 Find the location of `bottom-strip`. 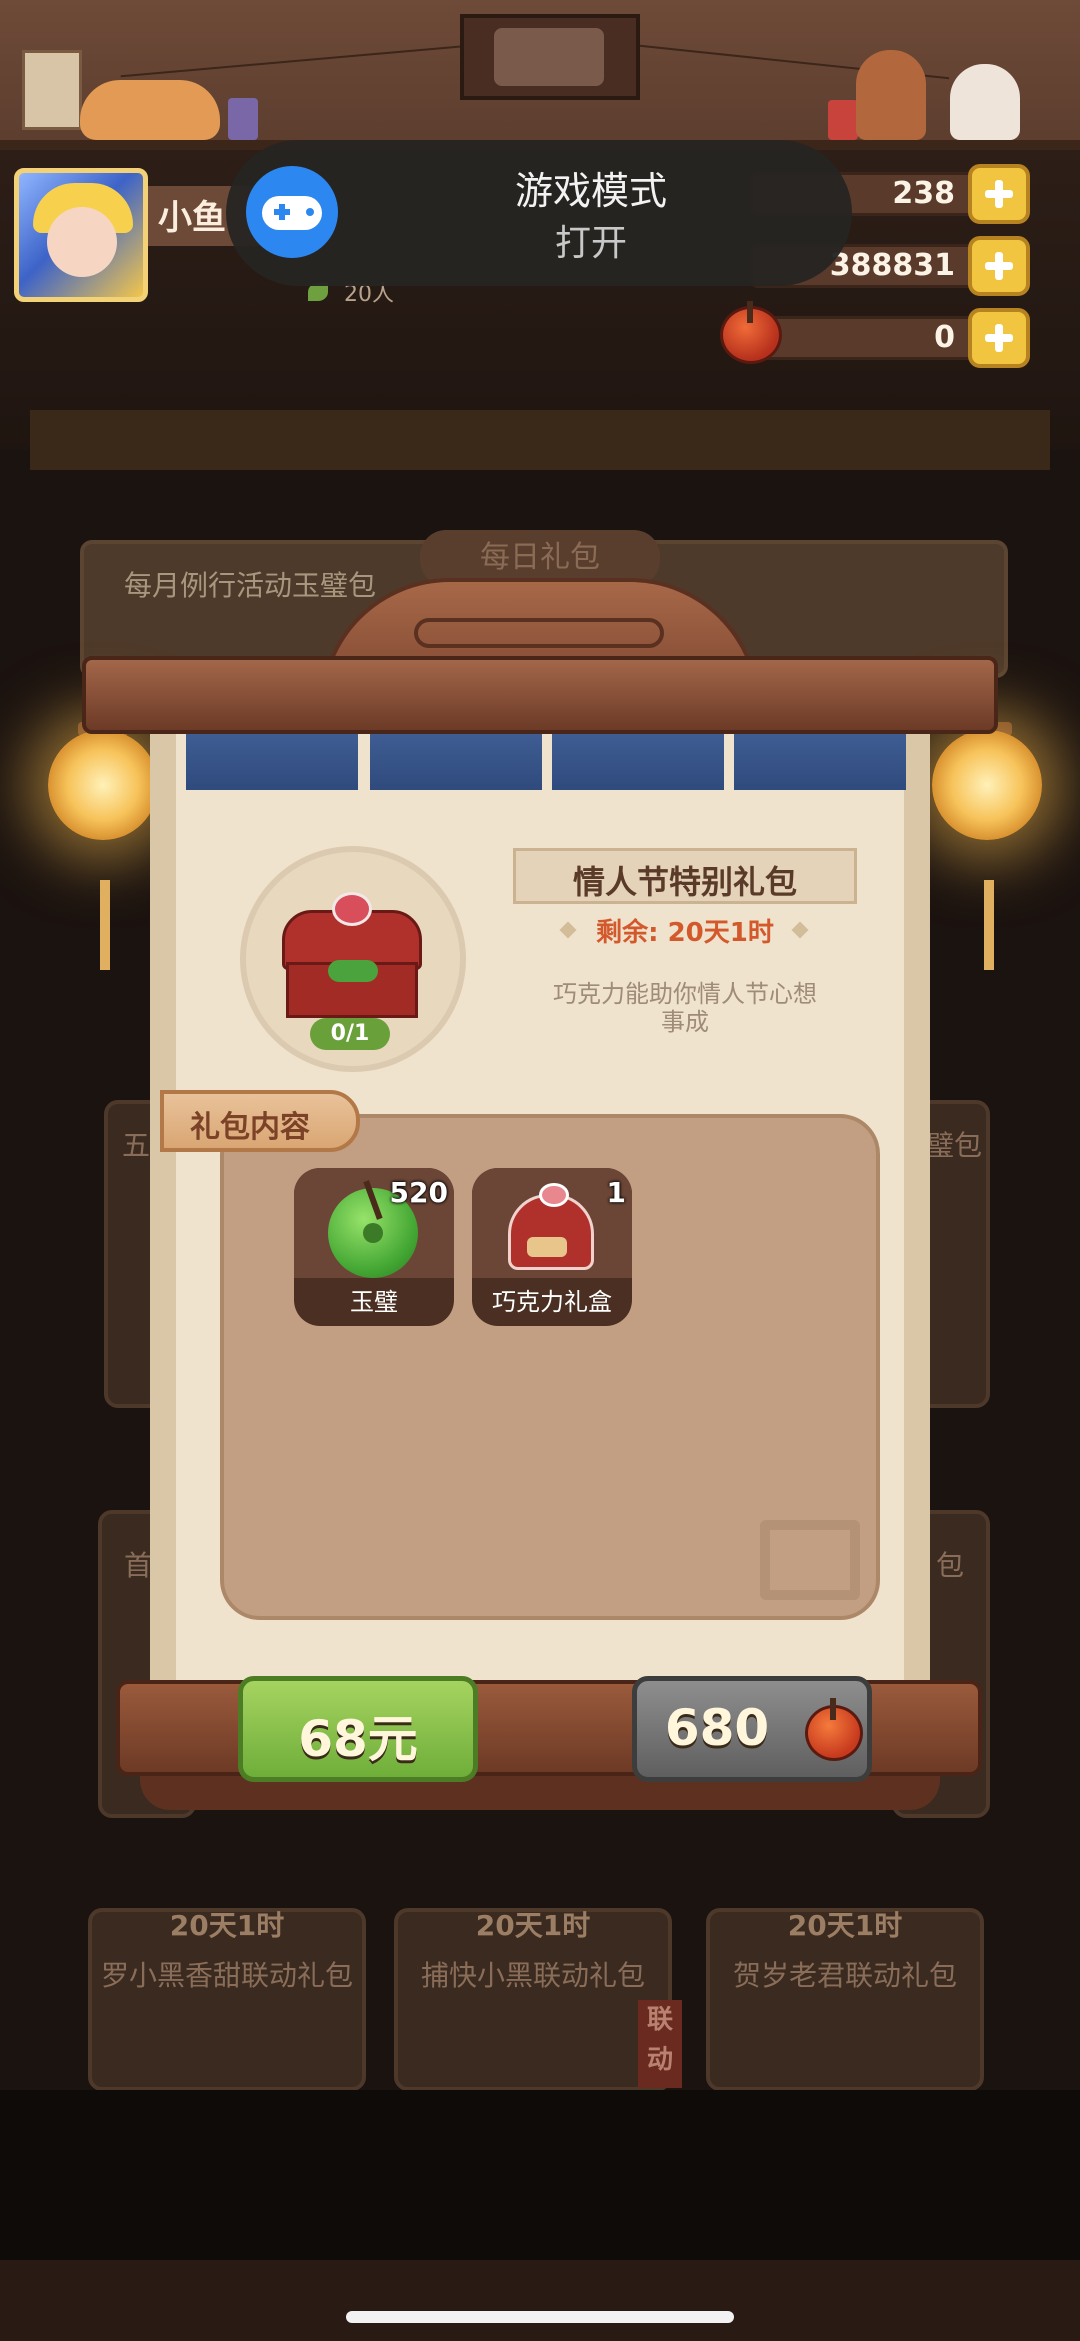

bottom-strip is located at coordinates (540, 2300).